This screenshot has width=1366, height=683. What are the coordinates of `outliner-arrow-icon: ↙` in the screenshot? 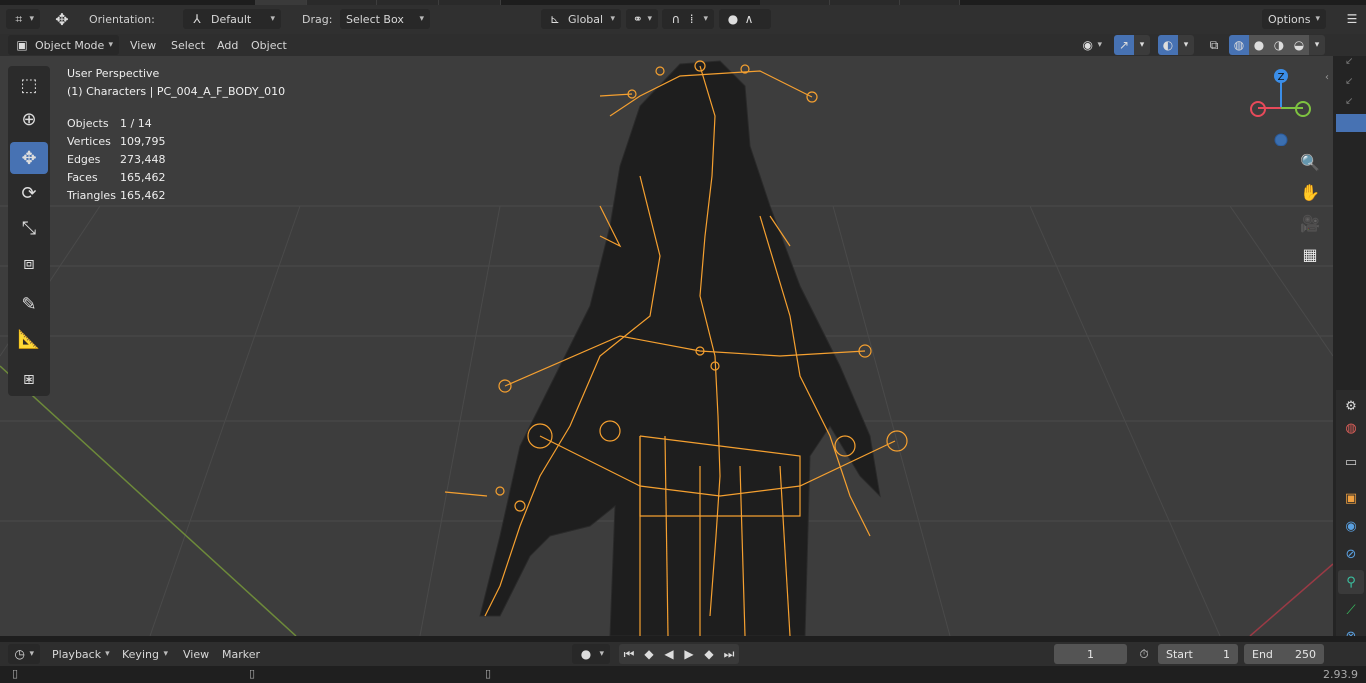 It's located at (1349, 81).